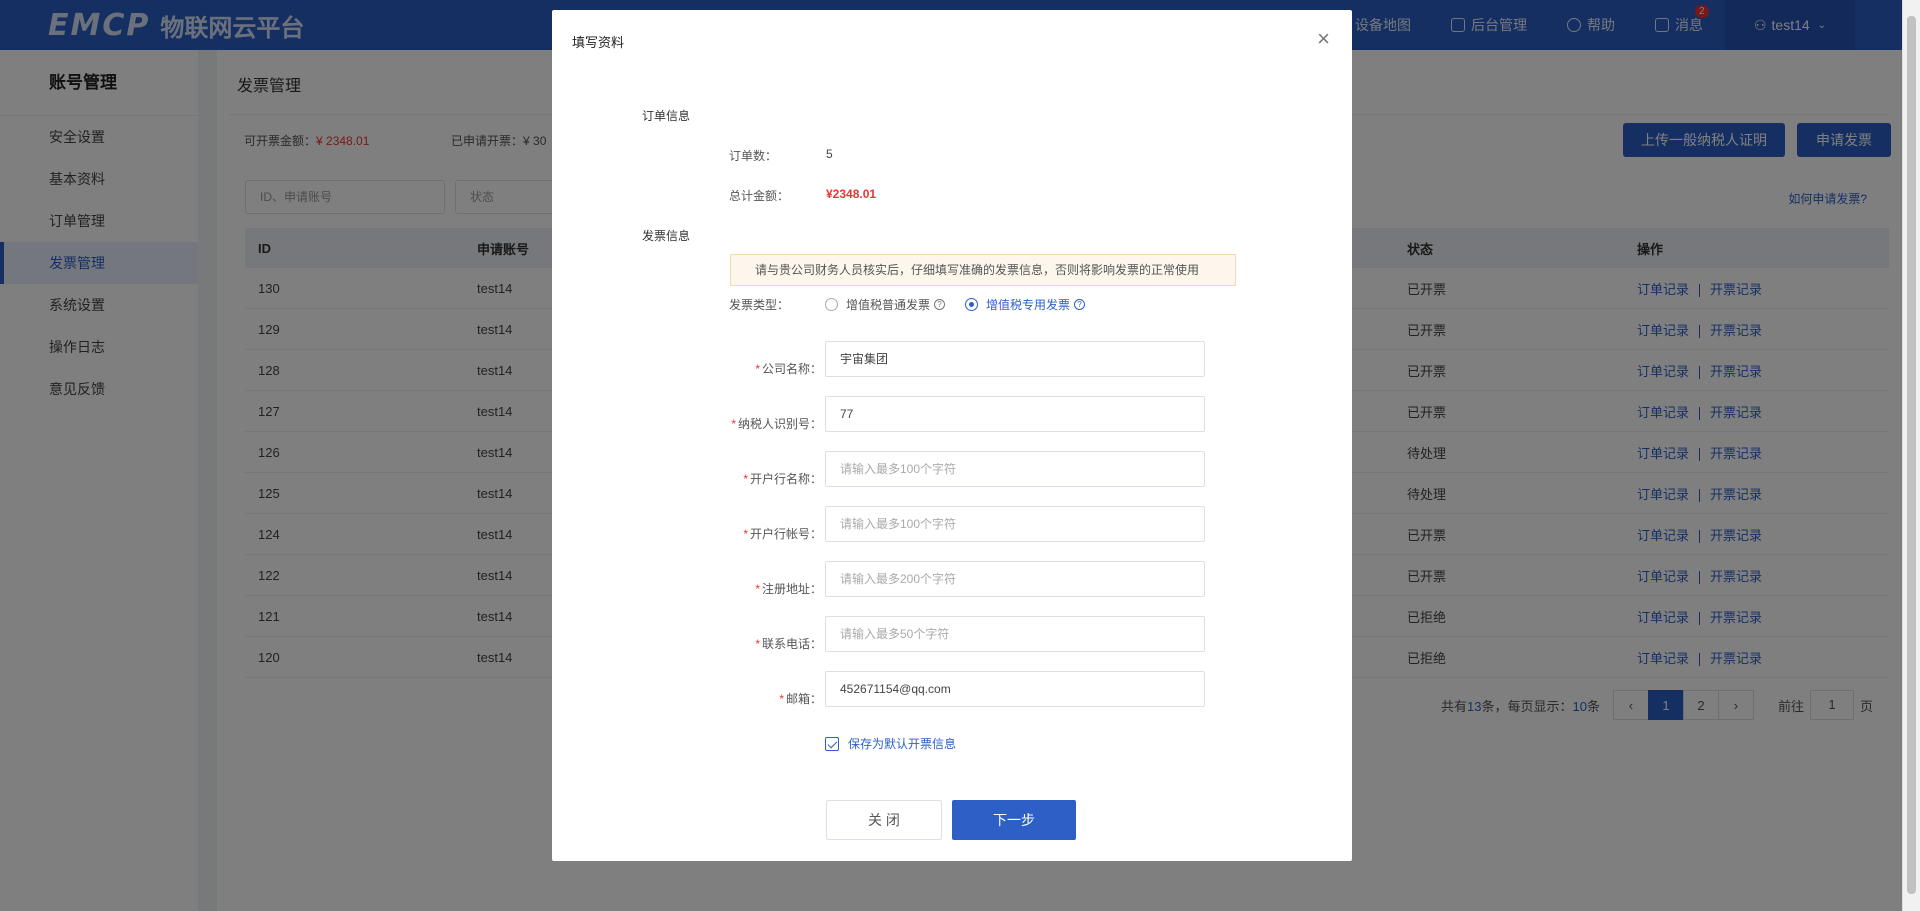 This screenshot has height=911, width=1920. What do you see at coordinates (785, 534) in the screenshot?
I see `bank-account-label-text: 开户行帐号：` at bounding box center [785, 534].